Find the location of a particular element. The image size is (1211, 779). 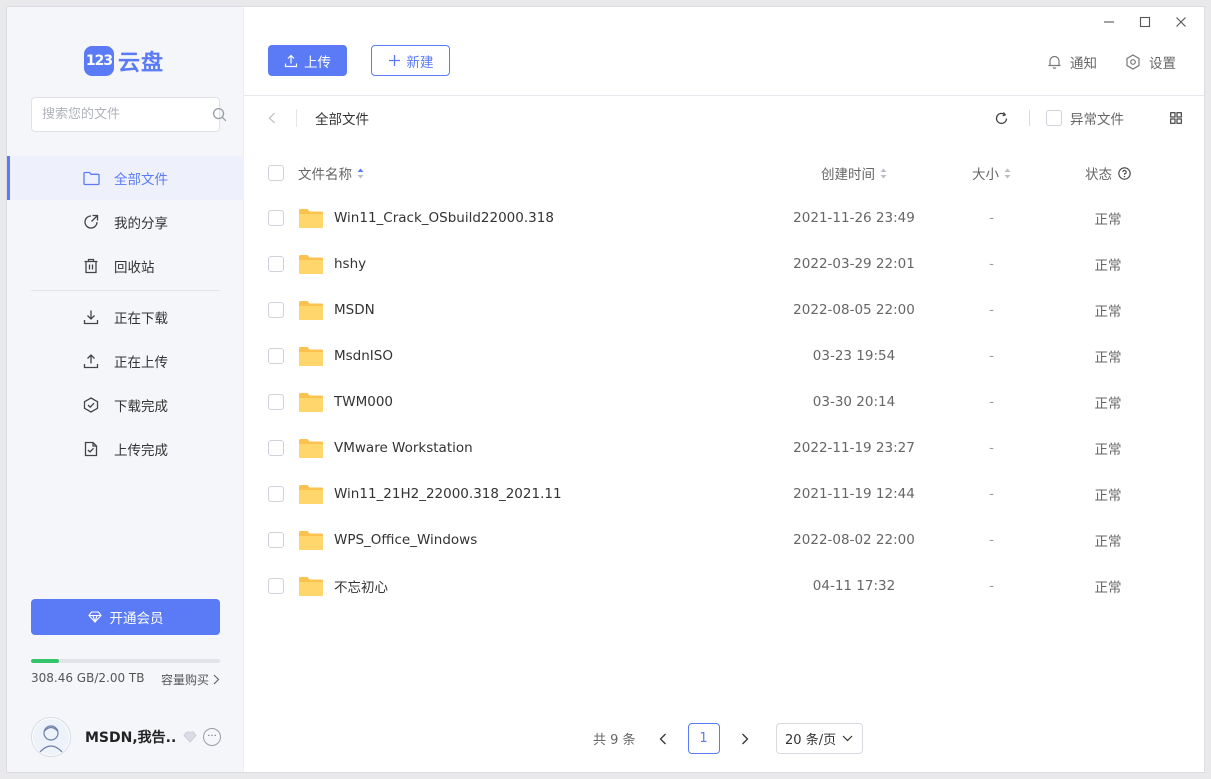

maximize-icon is located at coordinates (1145, 22).